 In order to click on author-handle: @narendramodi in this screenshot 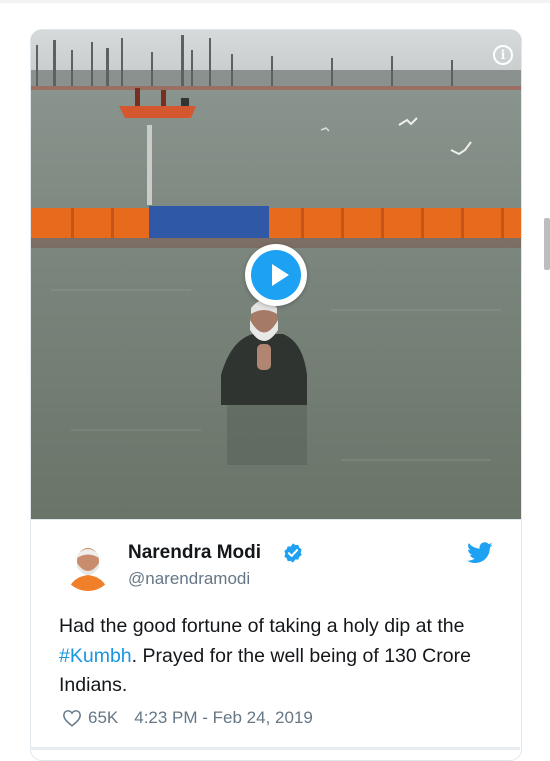, I will do `click(189, 579)`.